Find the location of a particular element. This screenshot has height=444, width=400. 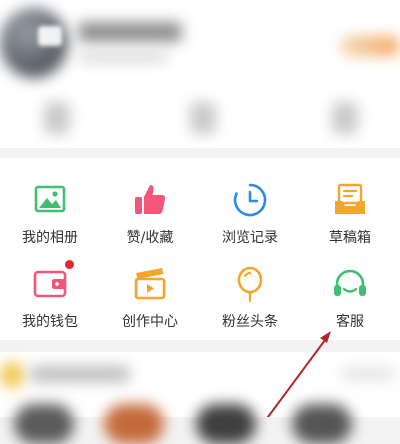

thumbs-up-icon is located at coordinates (150, 200).